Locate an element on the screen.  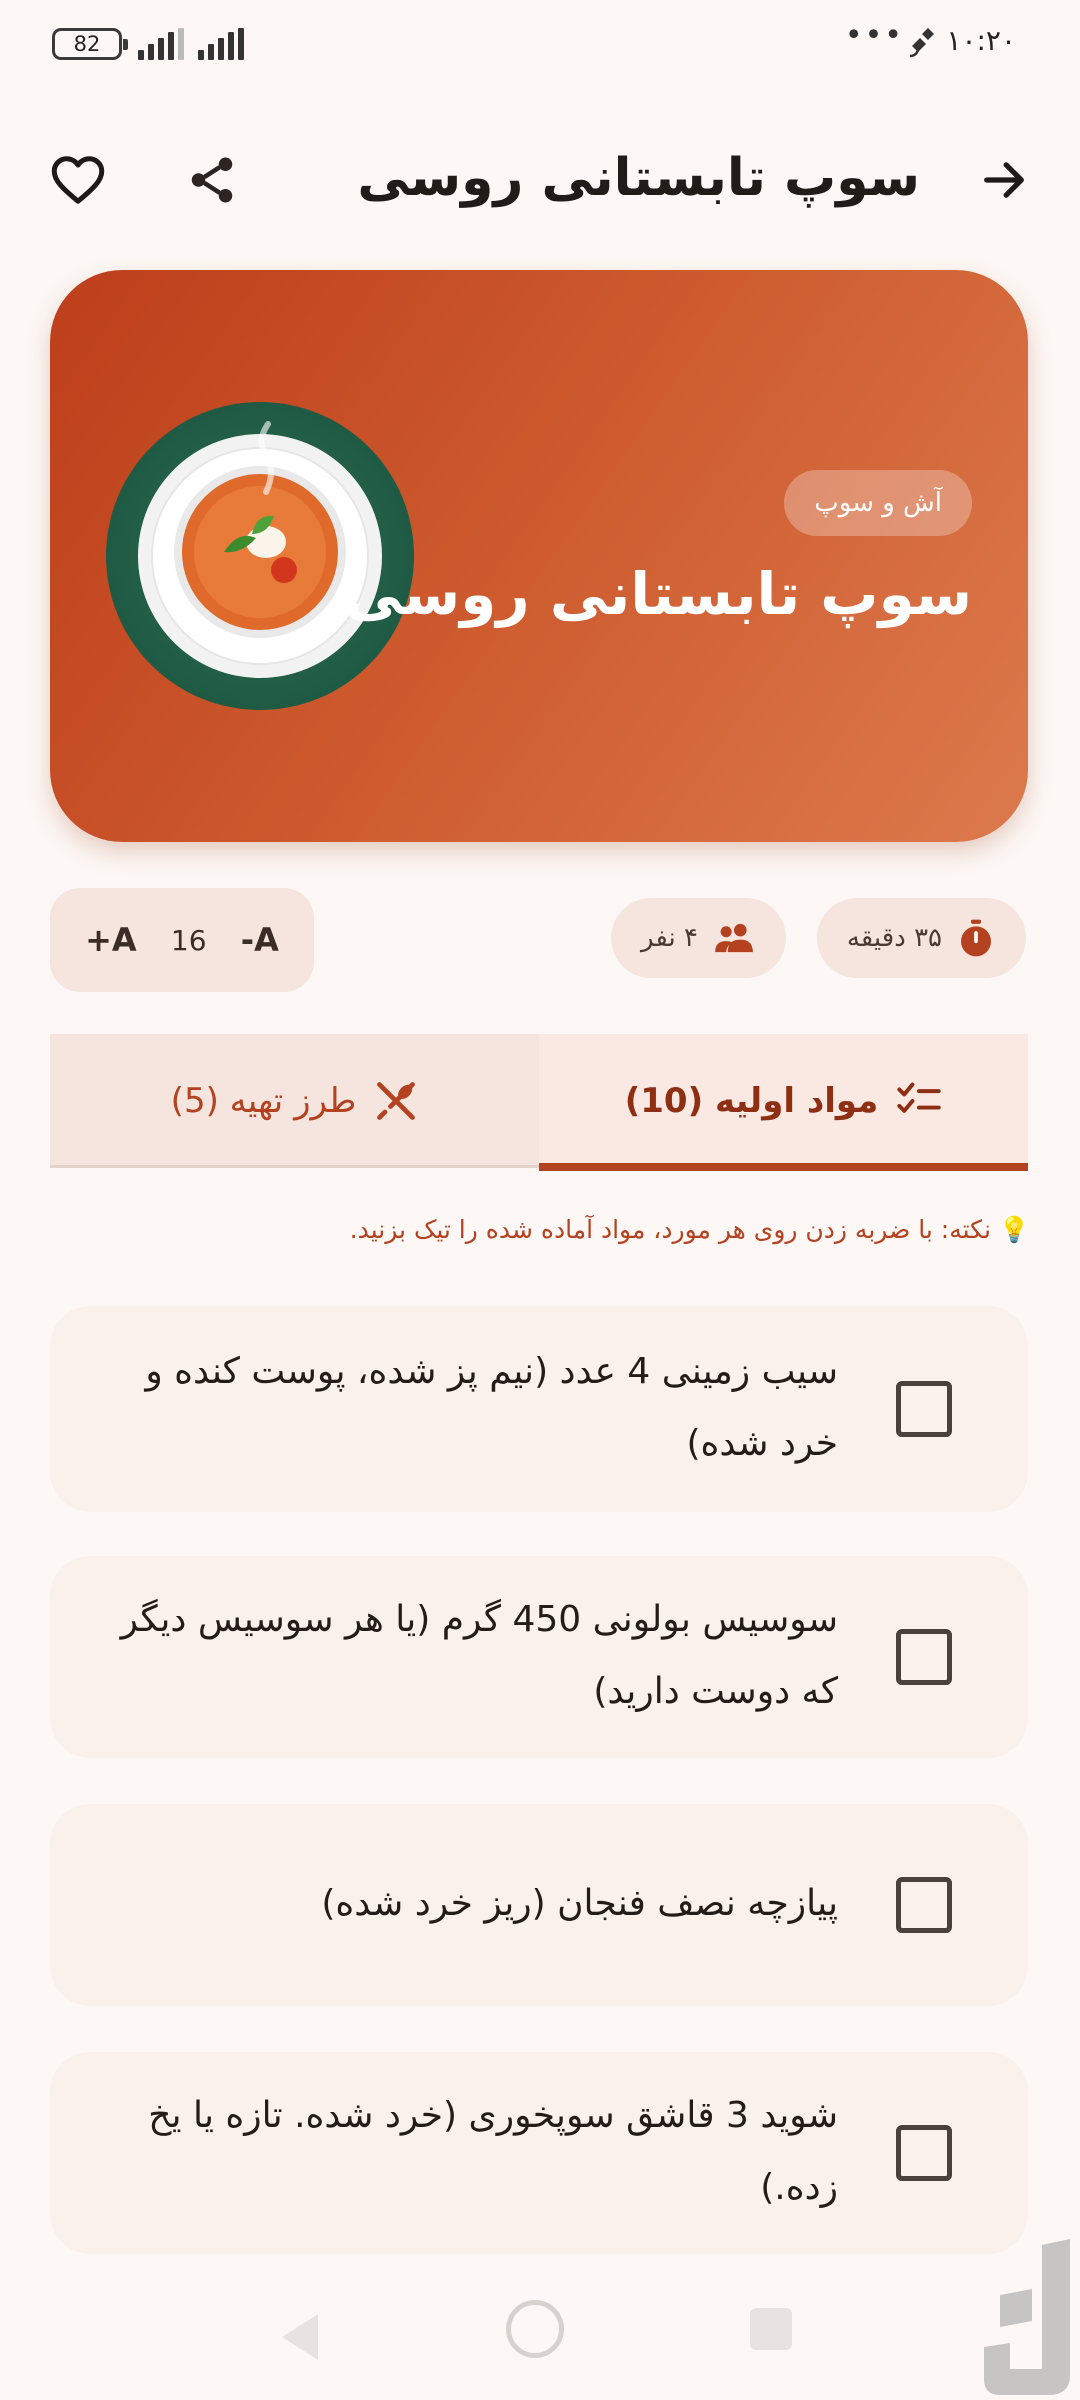
time-label: ۳۵ دقیقه is located at coordinates (894, 938).